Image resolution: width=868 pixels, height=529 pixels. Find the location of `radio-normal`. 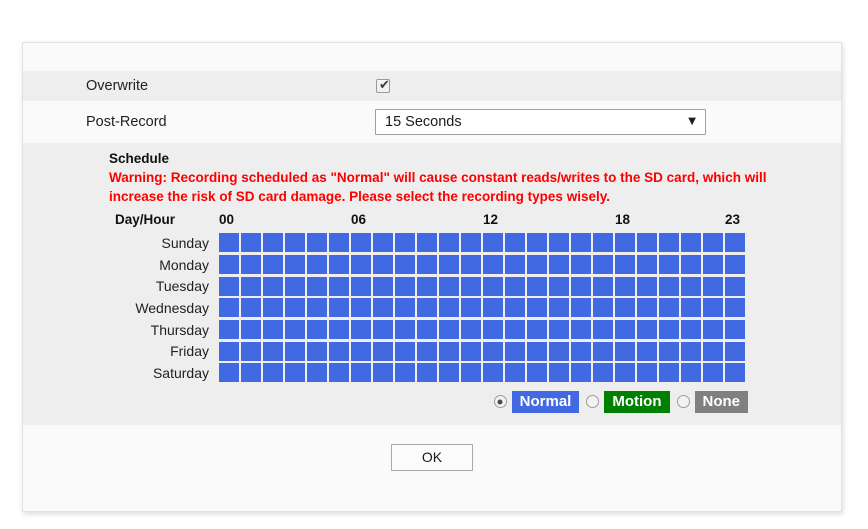

radio-normal is located at coordinates (500, 402).